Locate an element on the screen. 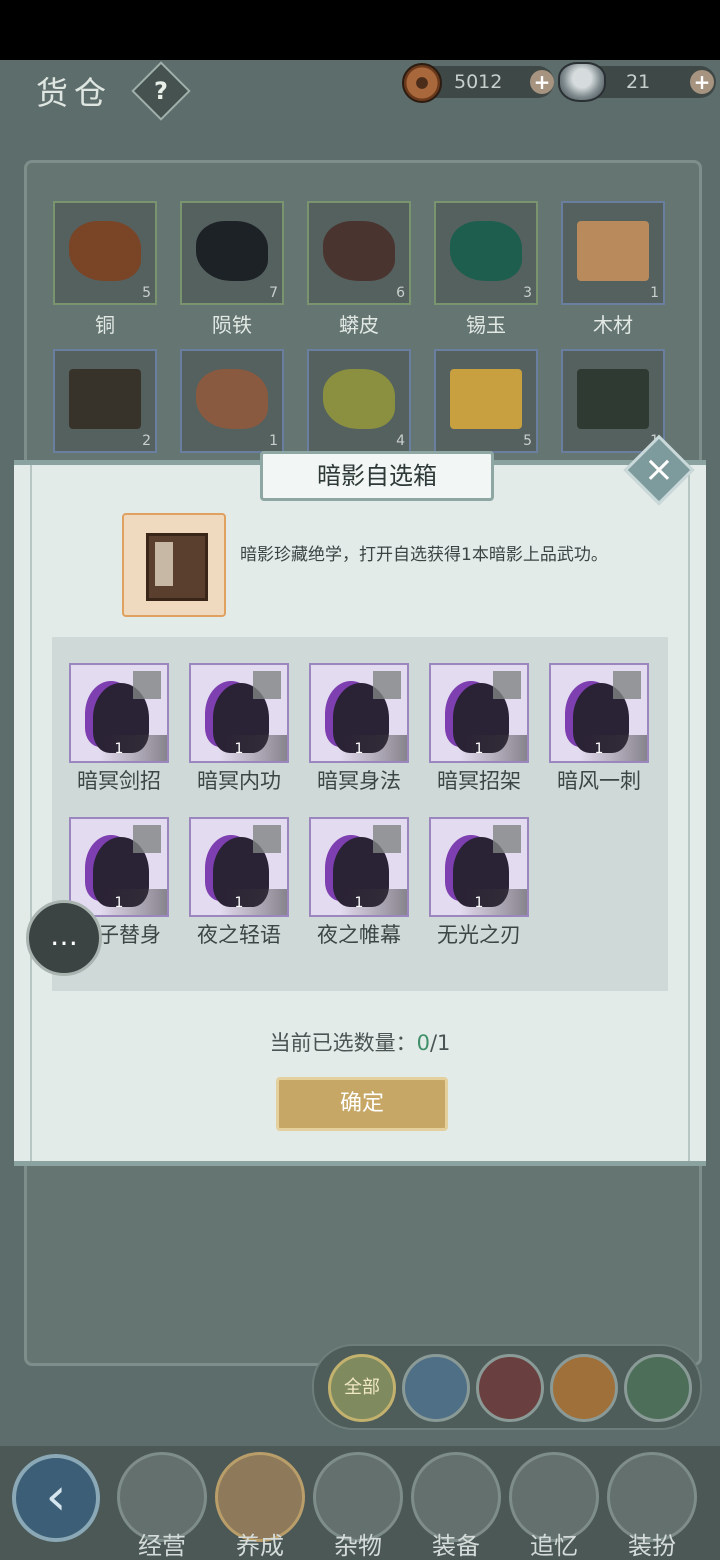  skill-name: 暗冥内功 is located at coordinates (239, 781).